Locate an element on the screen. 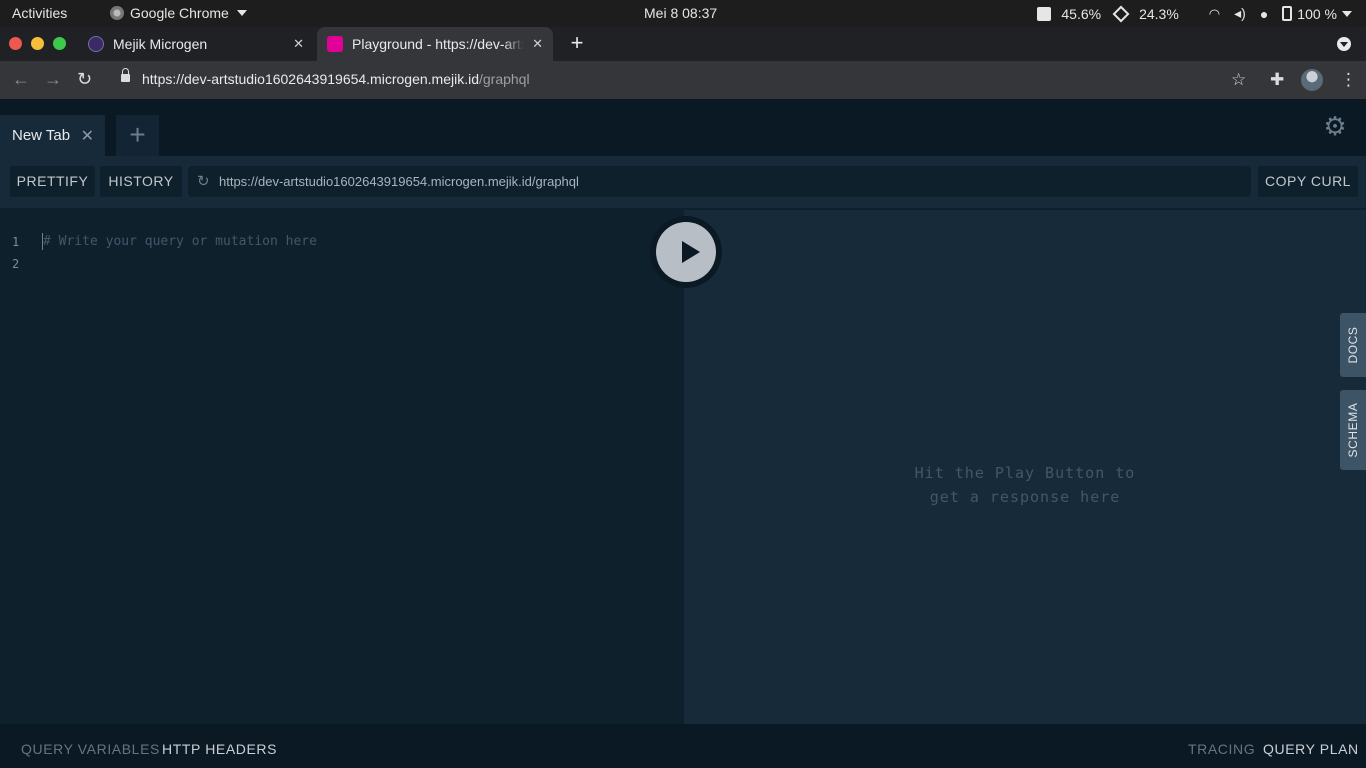  window-close-button is located at coordinates (15, 43).